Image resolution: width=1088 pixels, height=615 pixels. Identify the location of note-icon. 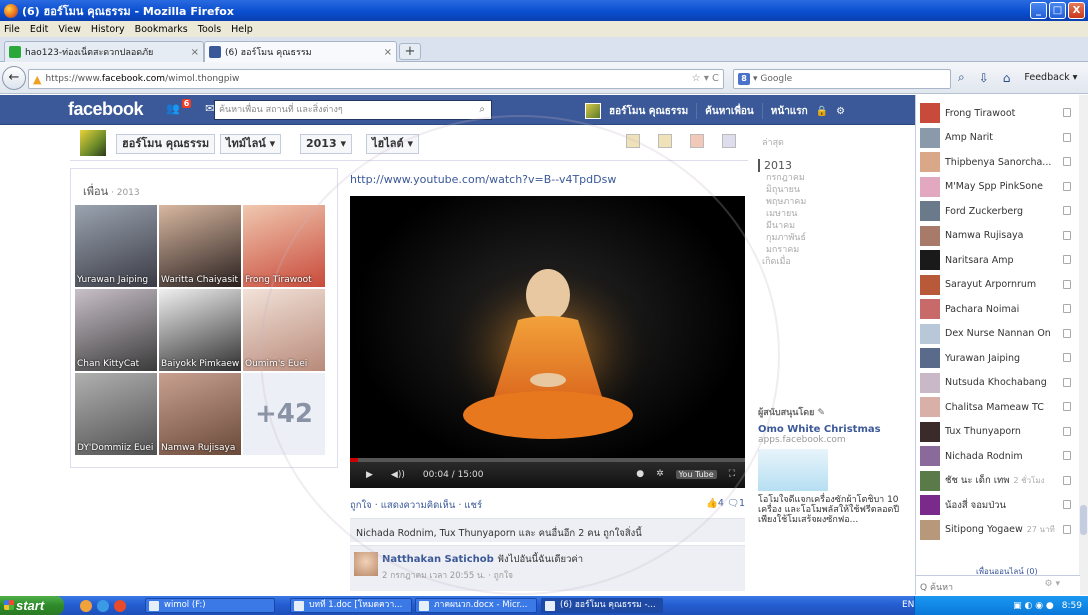
(633, 141).